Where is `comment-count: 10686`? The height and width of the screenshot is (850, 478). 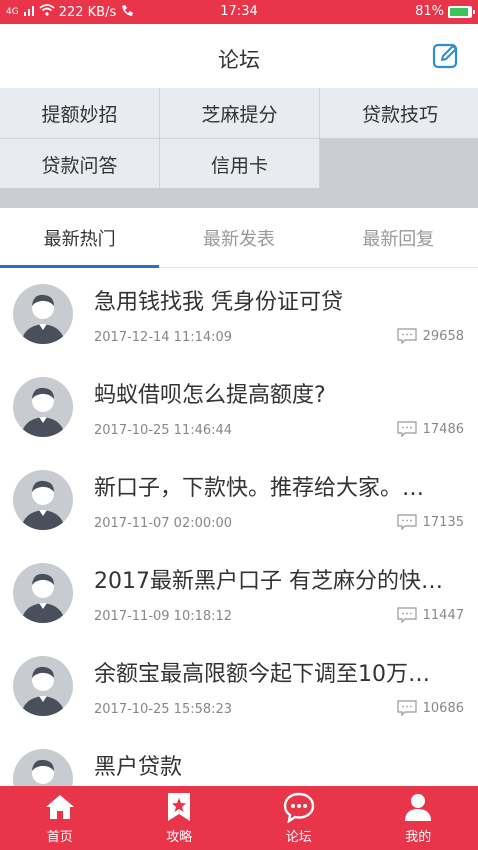 comment-count: 10686 is located at coordinates (443, 708).